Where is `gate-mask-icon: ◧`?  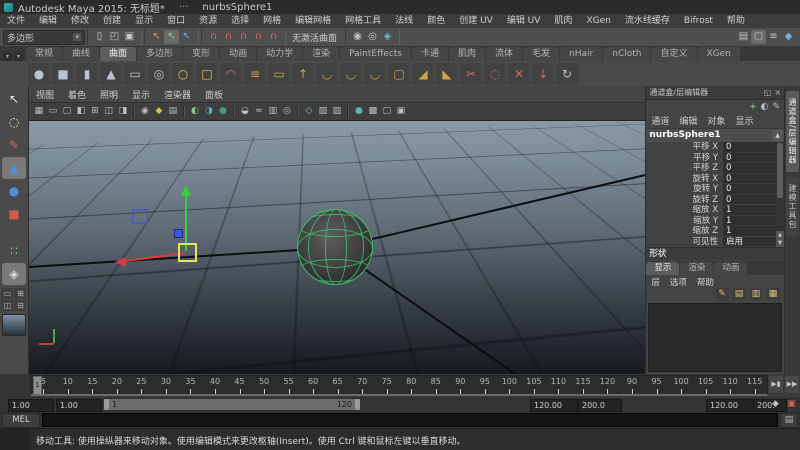 gate-mask-icon: ◧ is located at coordinates (81, 111).